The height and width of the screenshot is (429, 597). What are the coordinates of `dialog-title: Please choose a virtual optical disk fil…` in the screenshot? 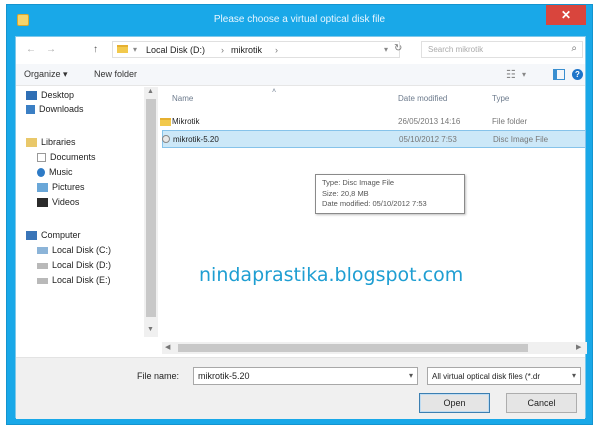 It's located at (299, 19).